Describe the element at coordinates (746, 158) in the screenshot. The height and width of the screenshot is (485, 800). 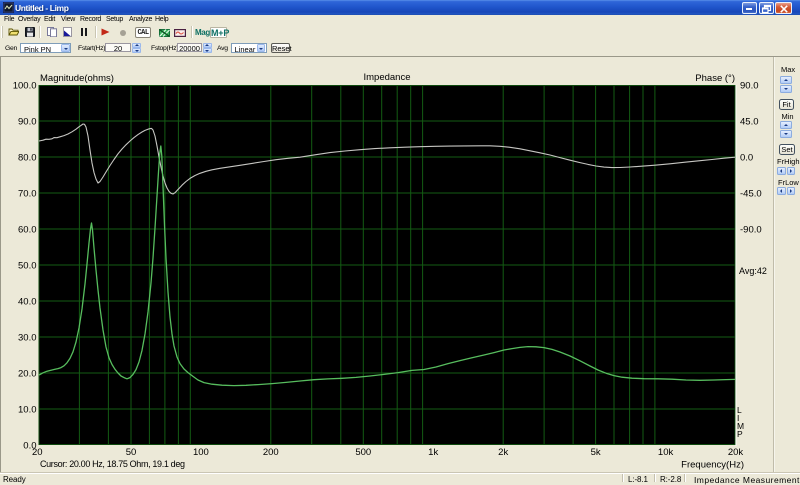
I see `svg-text: 0.0` at that location.